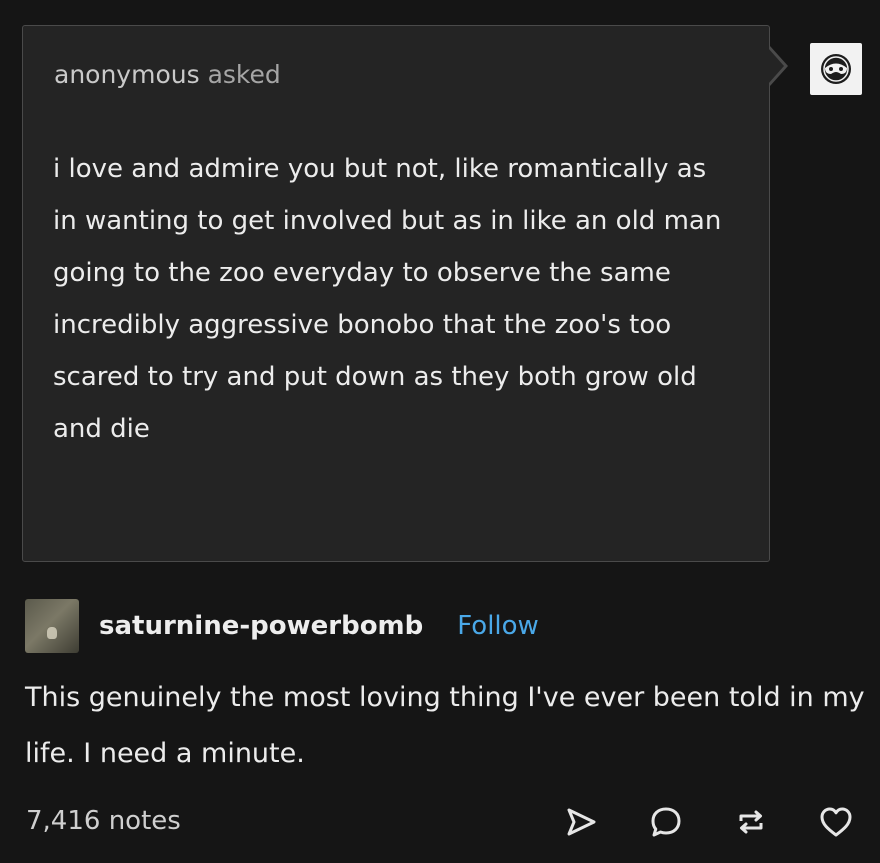 Image resolution: width=880 pixels, height=863 pixels. Describe the element at coordinates (836, 822) in the screenshot. I see `heart-icon` at that location.